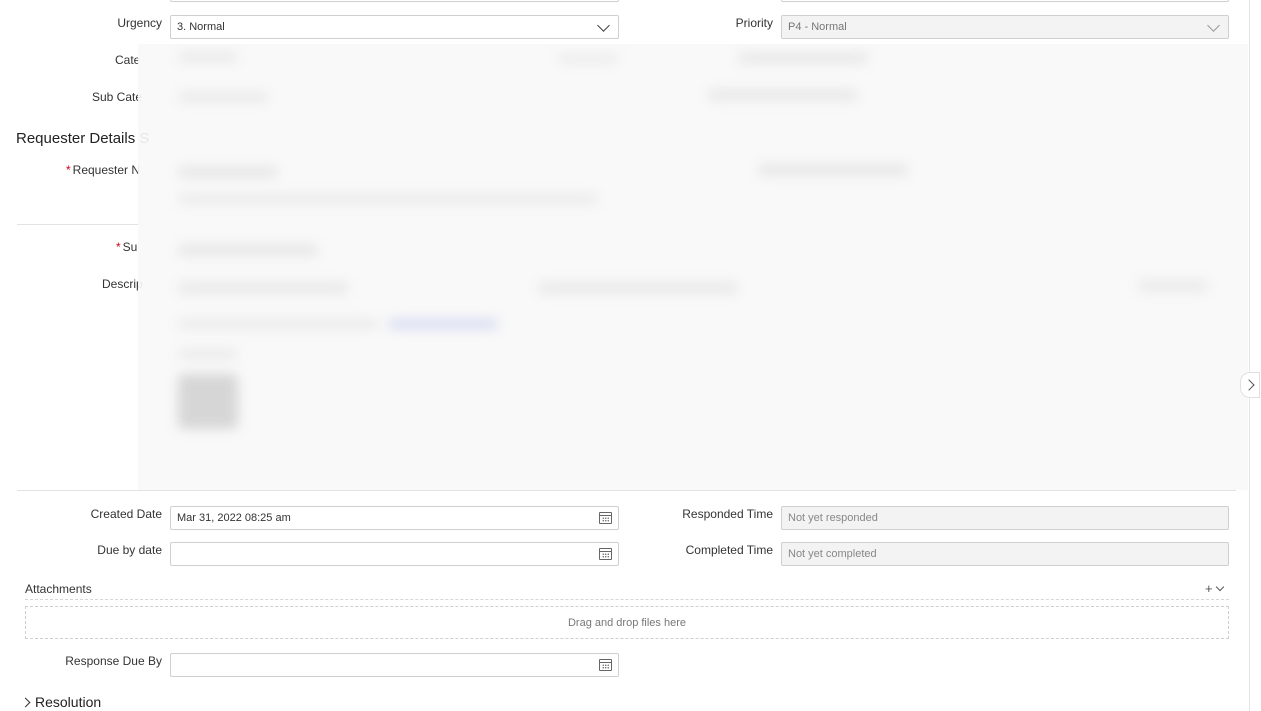  What do you see at coordinates (234, 518) in the screenshot?
I see `created-date-value: Mar 31, 2022 08:25 am` at bounding box center [234, 518].